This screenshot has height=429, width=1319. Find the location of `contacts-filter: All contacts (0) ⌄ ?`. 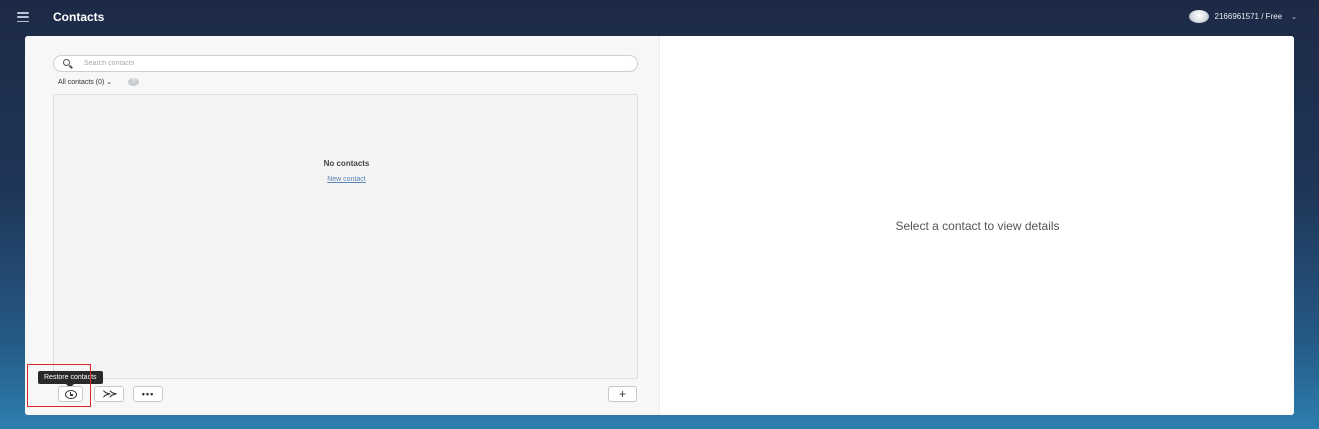

contacts-filter: All contacts (0) ⌄ ? is located at coordinates (99, 82).